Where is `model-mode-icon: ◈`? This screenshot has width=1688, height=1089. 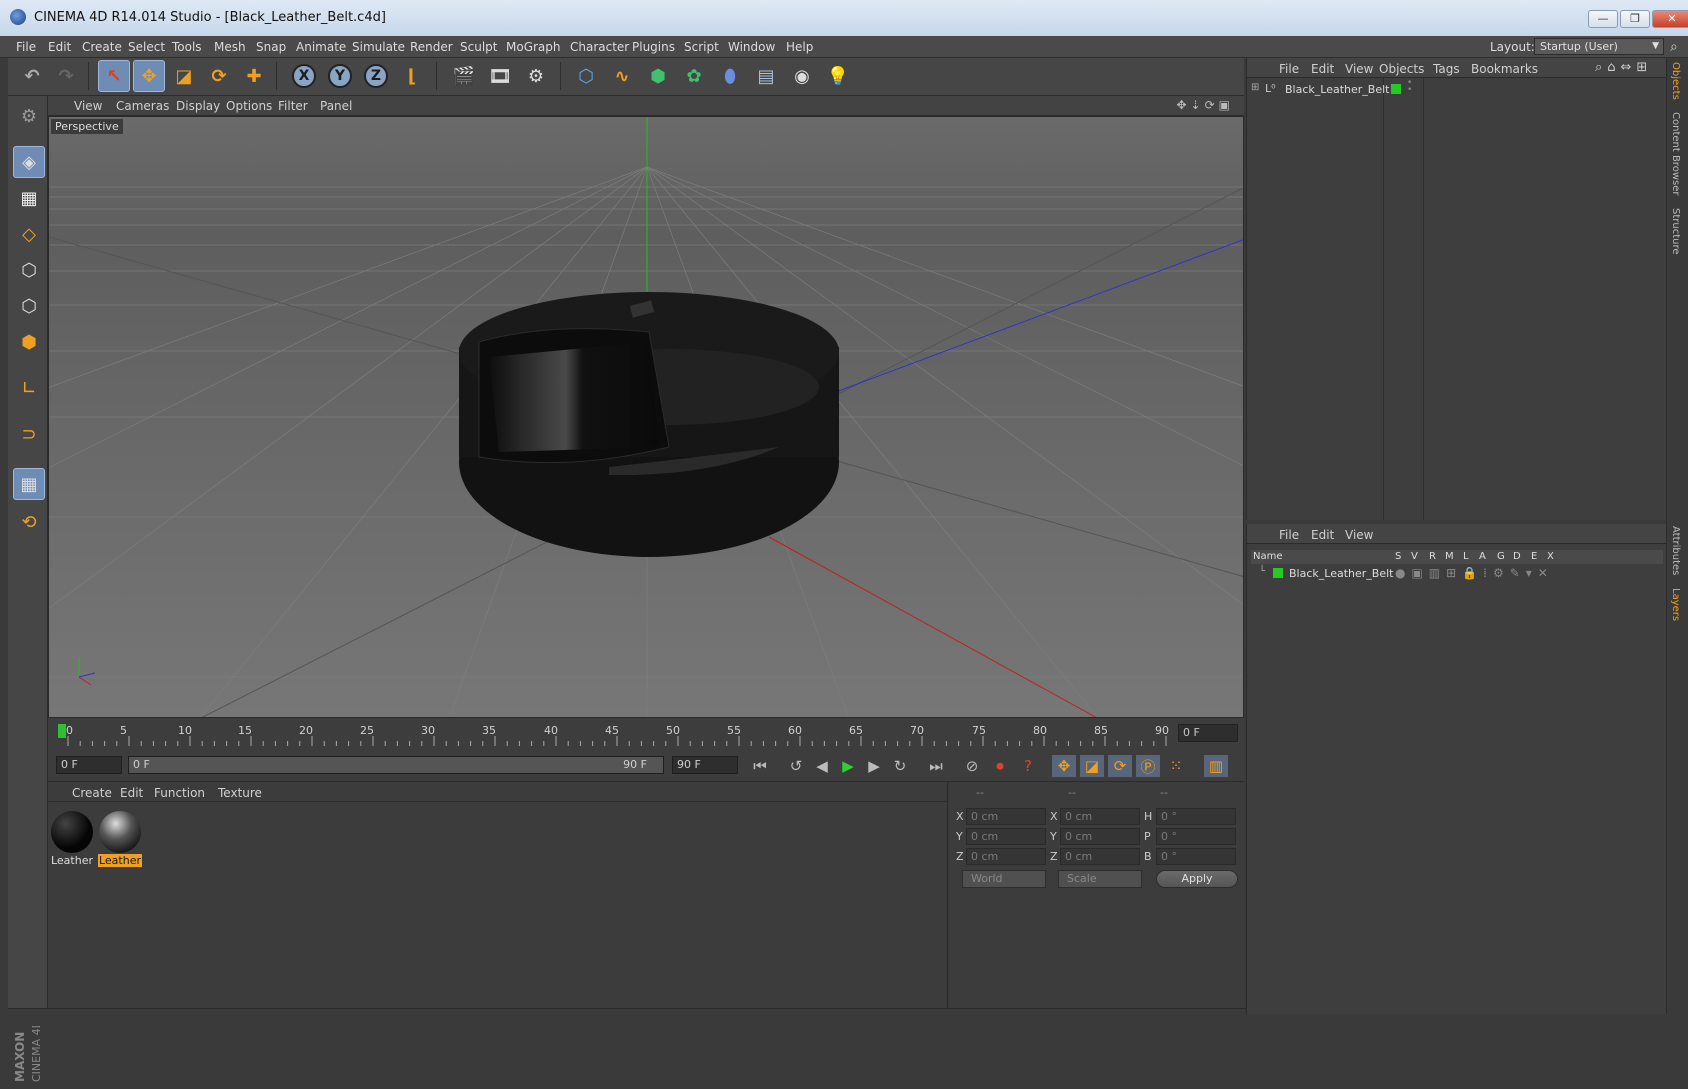 model-mode-icon: ◈ is located at coordinates (29, 162).